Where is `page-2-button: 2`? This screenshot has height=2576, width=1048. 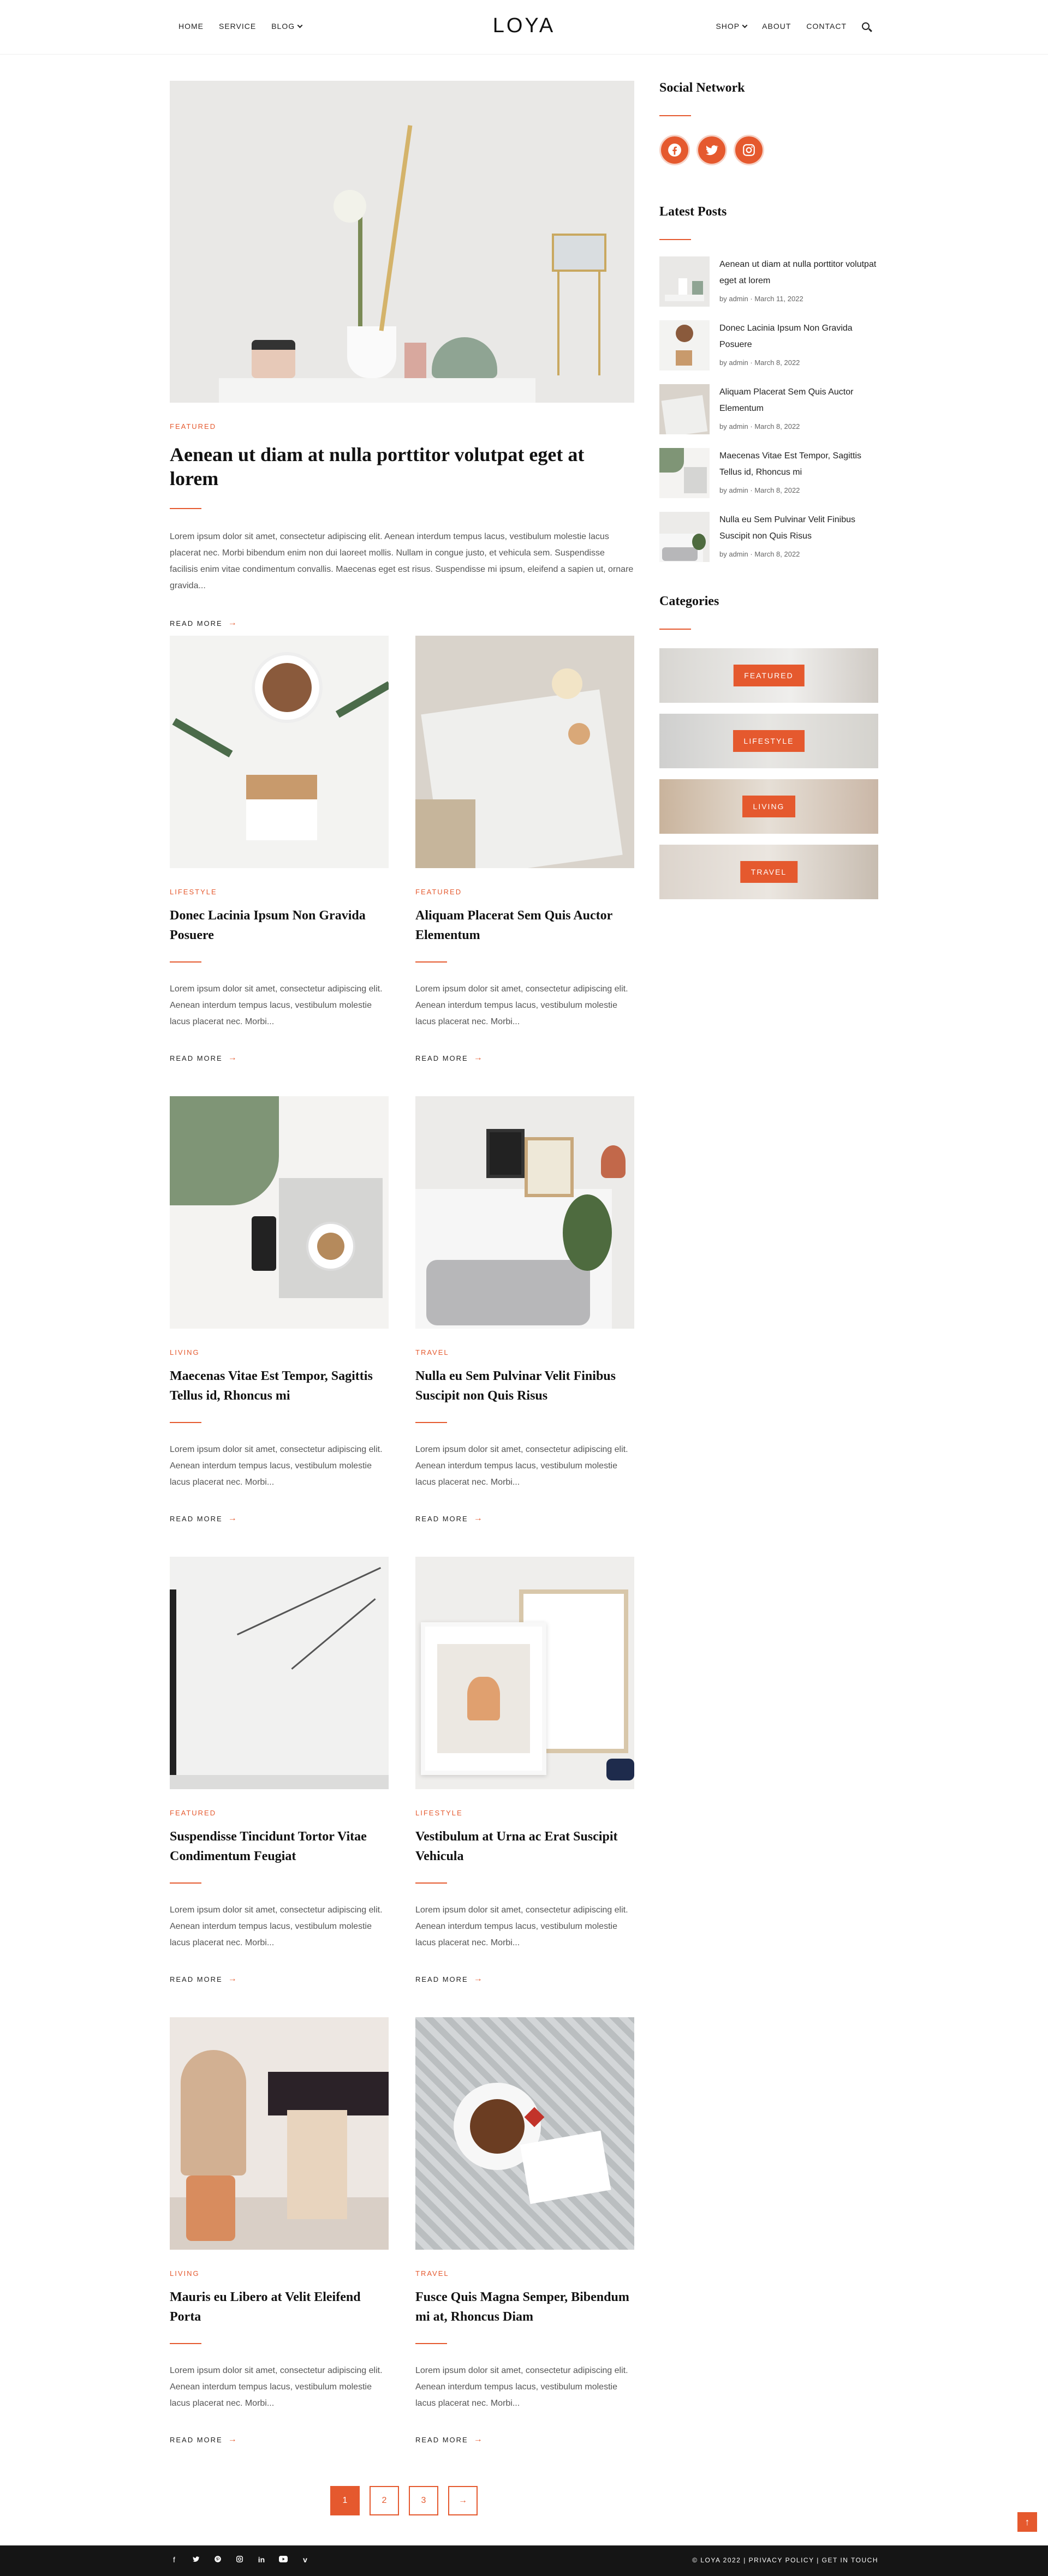
page-2-button: 2 is located at coordinates (384, 2501).